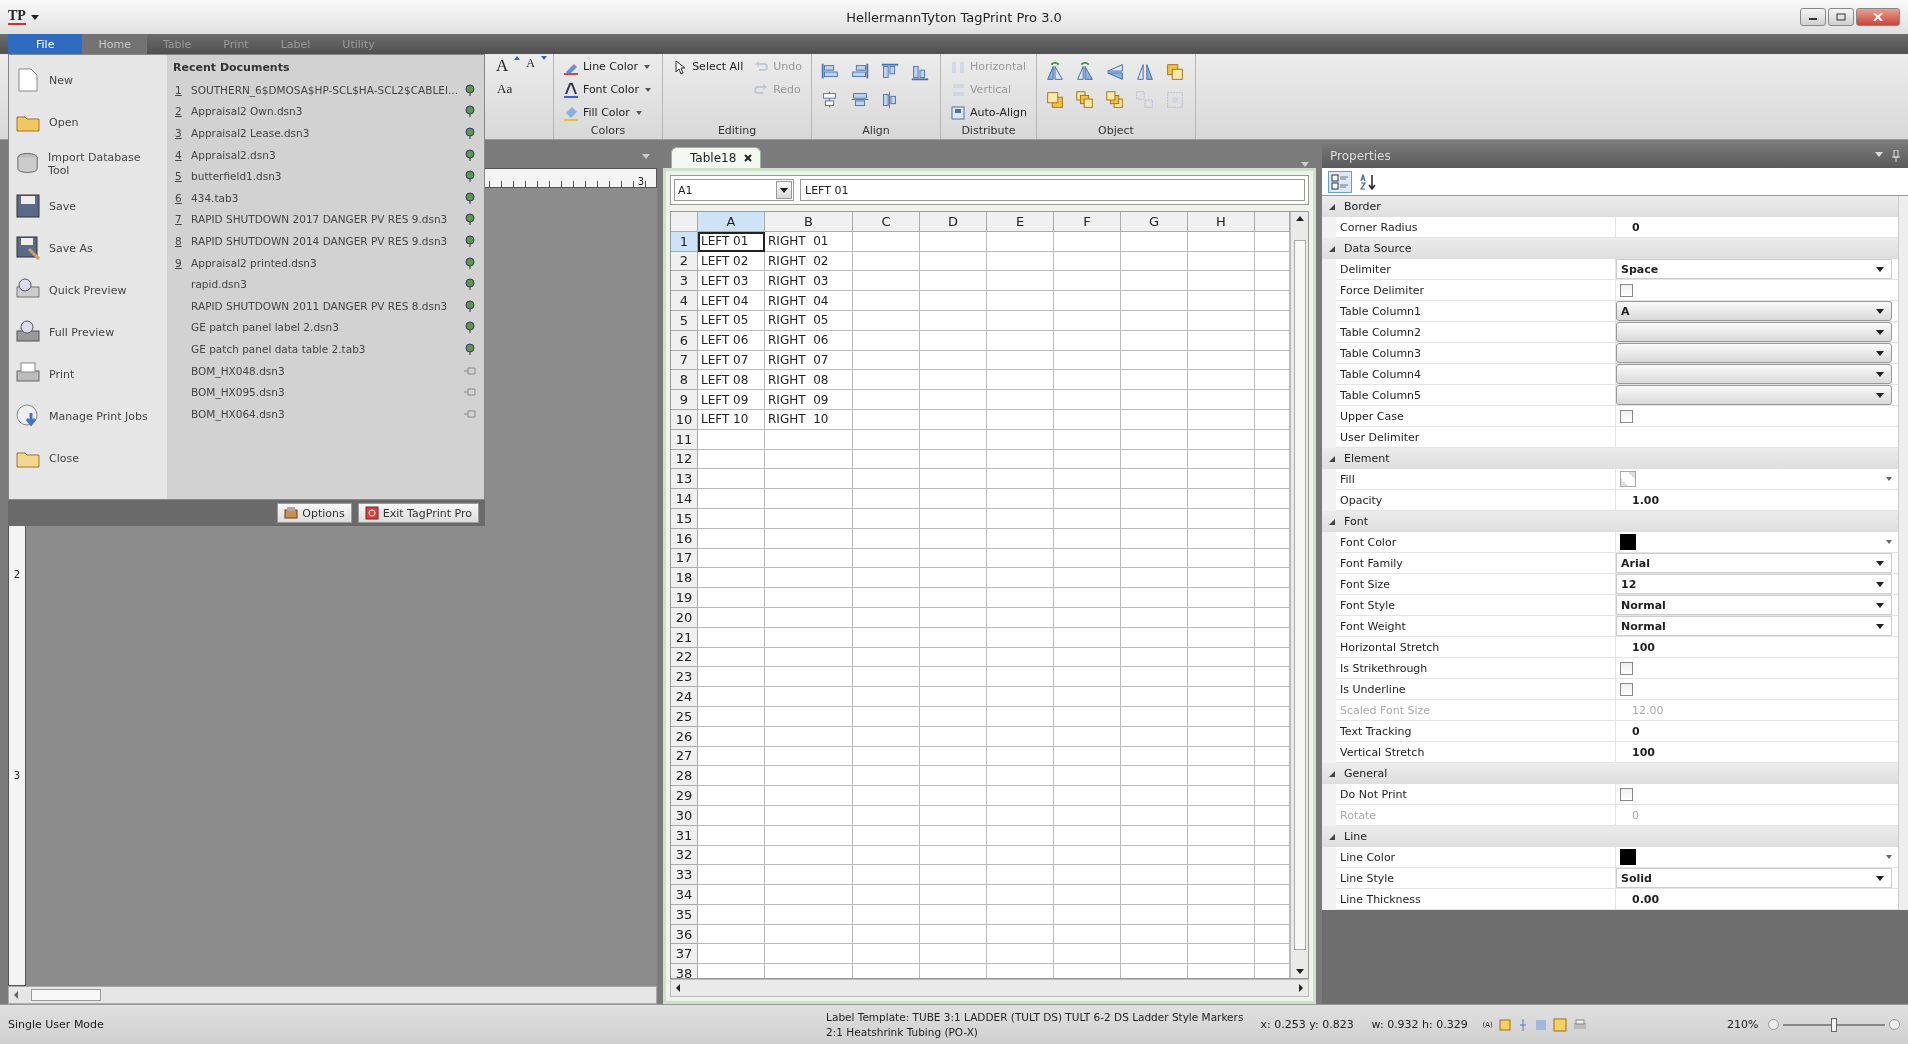 This screenshot has height=1044, width=1908. I want to click on scroll-thumb, so click(1299, 595).